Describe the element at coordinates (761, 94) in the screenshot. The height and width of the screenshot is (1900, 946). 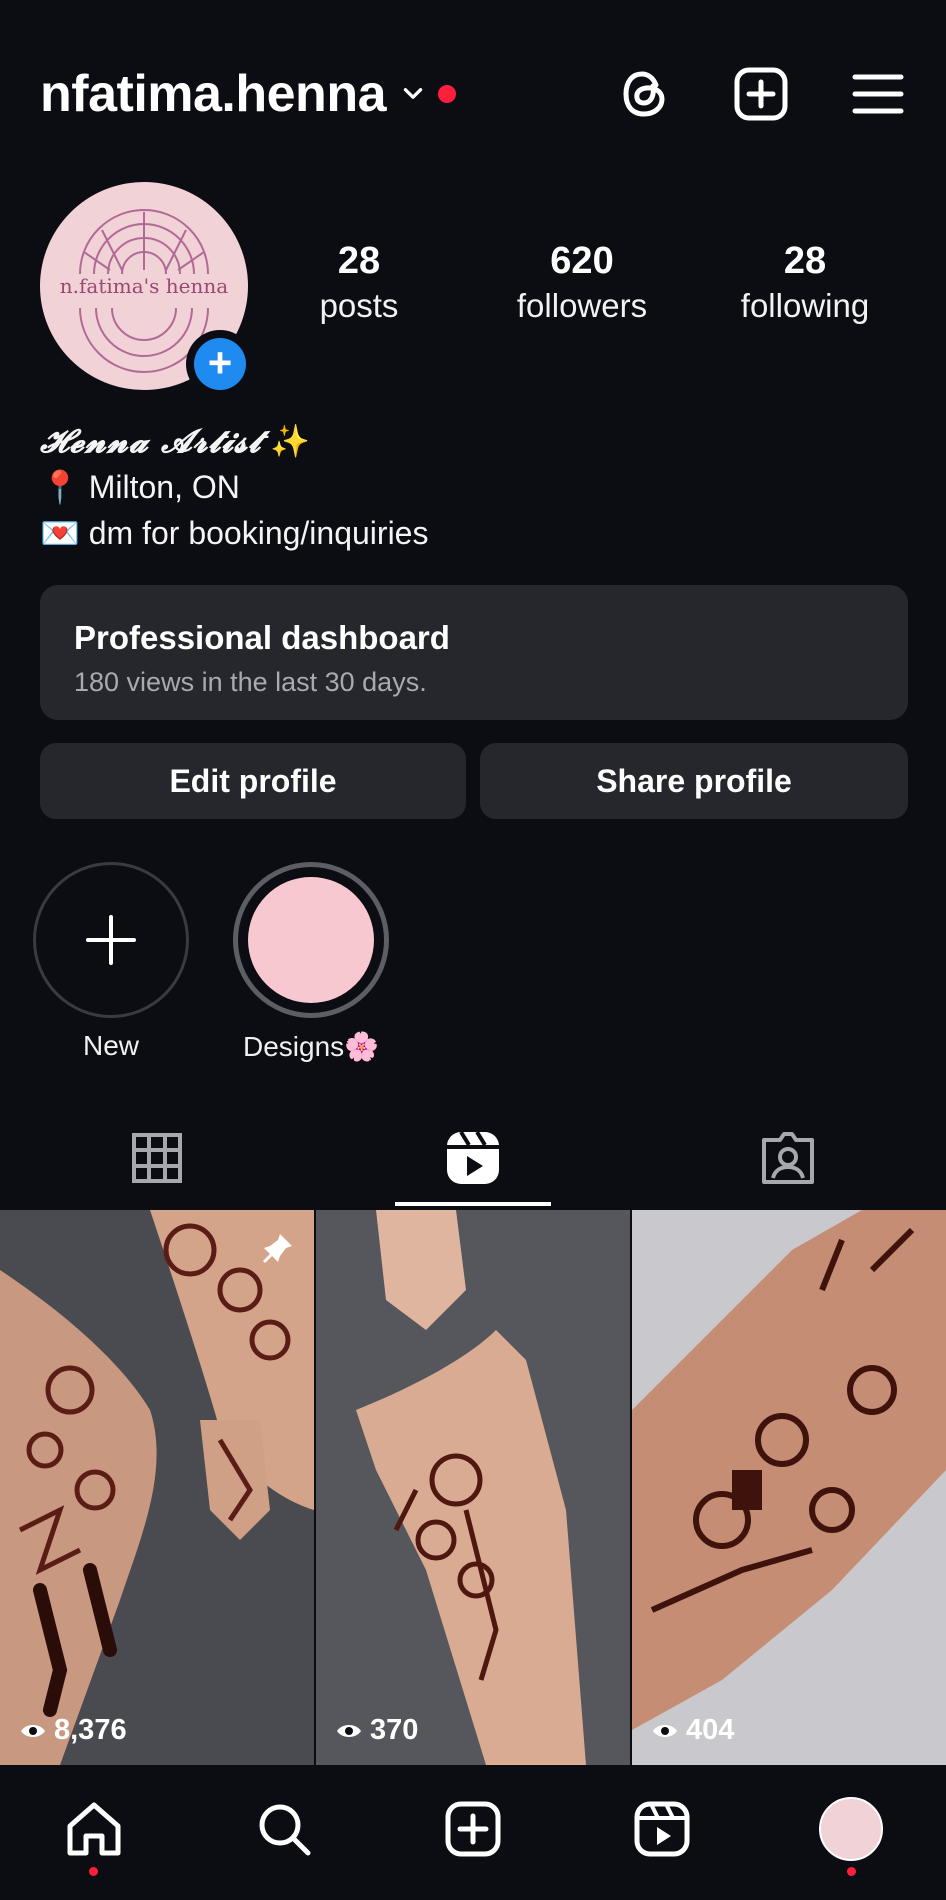
I see `create-post-icon` at that location.